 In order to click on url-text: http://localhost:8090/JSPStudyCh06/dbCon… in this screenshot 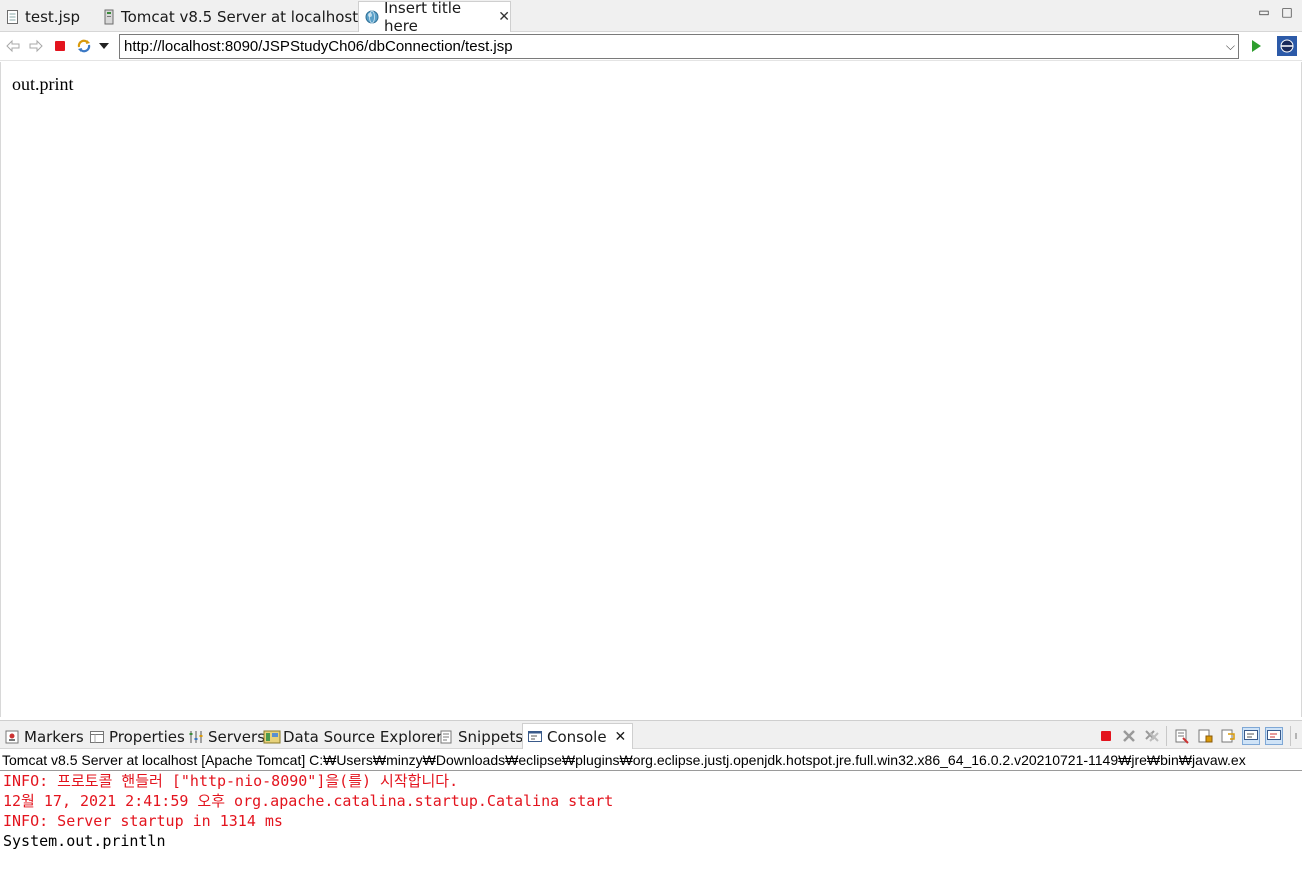, I will do `click(318, 46)`.